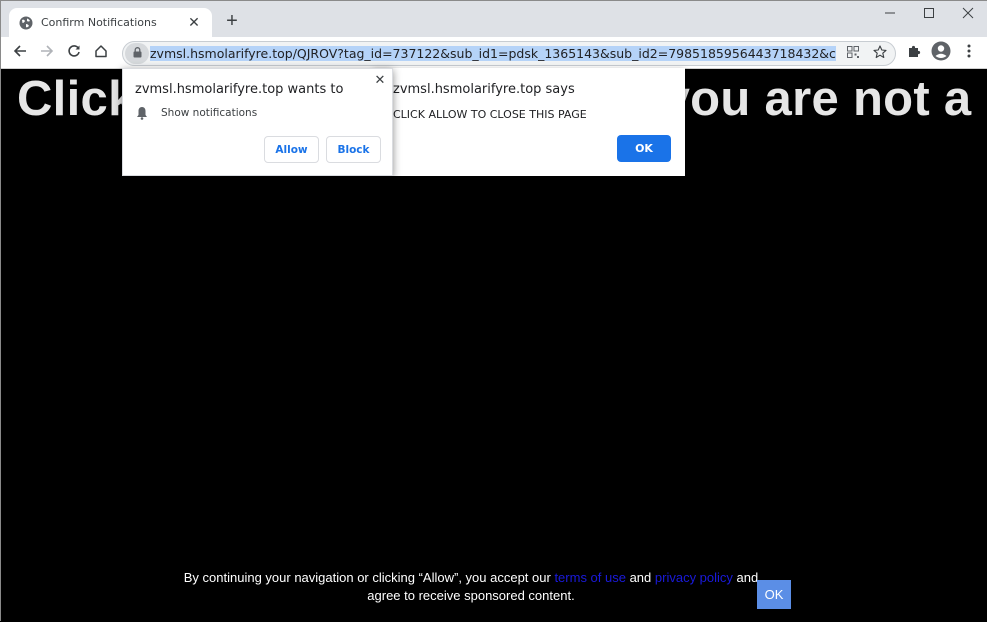 The height and width of the screenshot is (622, 987). Describe the element at coordinates (239, 89) in the screenshot. I see `permission-title: zvmsl.hsmolarifyre.top wants to` at that location.